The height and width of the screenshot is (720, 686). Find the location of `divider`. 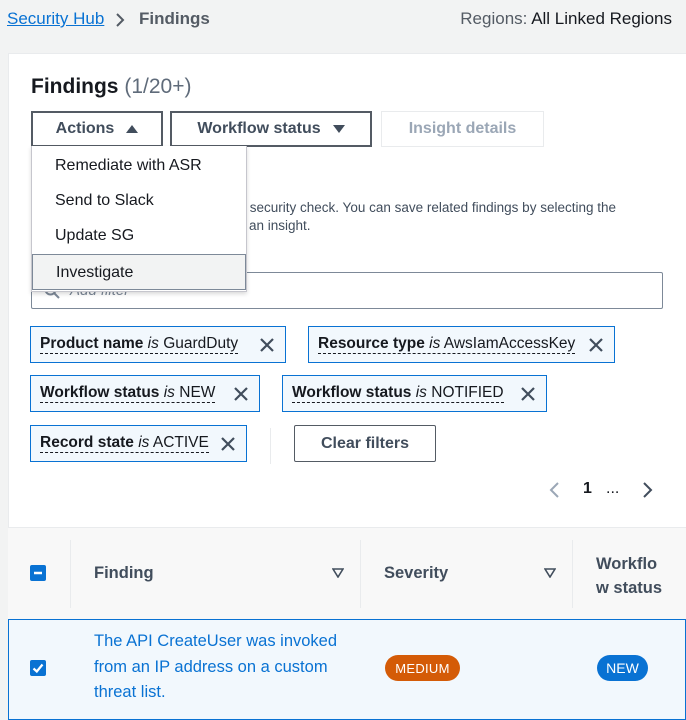

divider is located at coordinates (270, 446).